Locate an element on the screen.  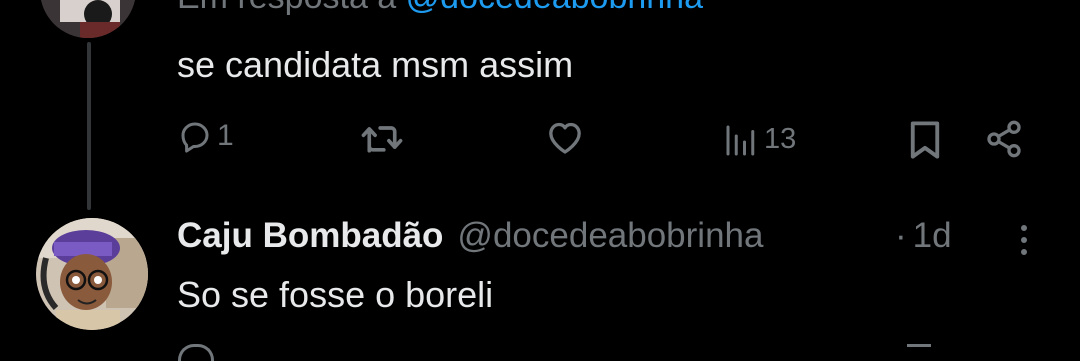
bookmark-icon is located at coordinates (925, 140).